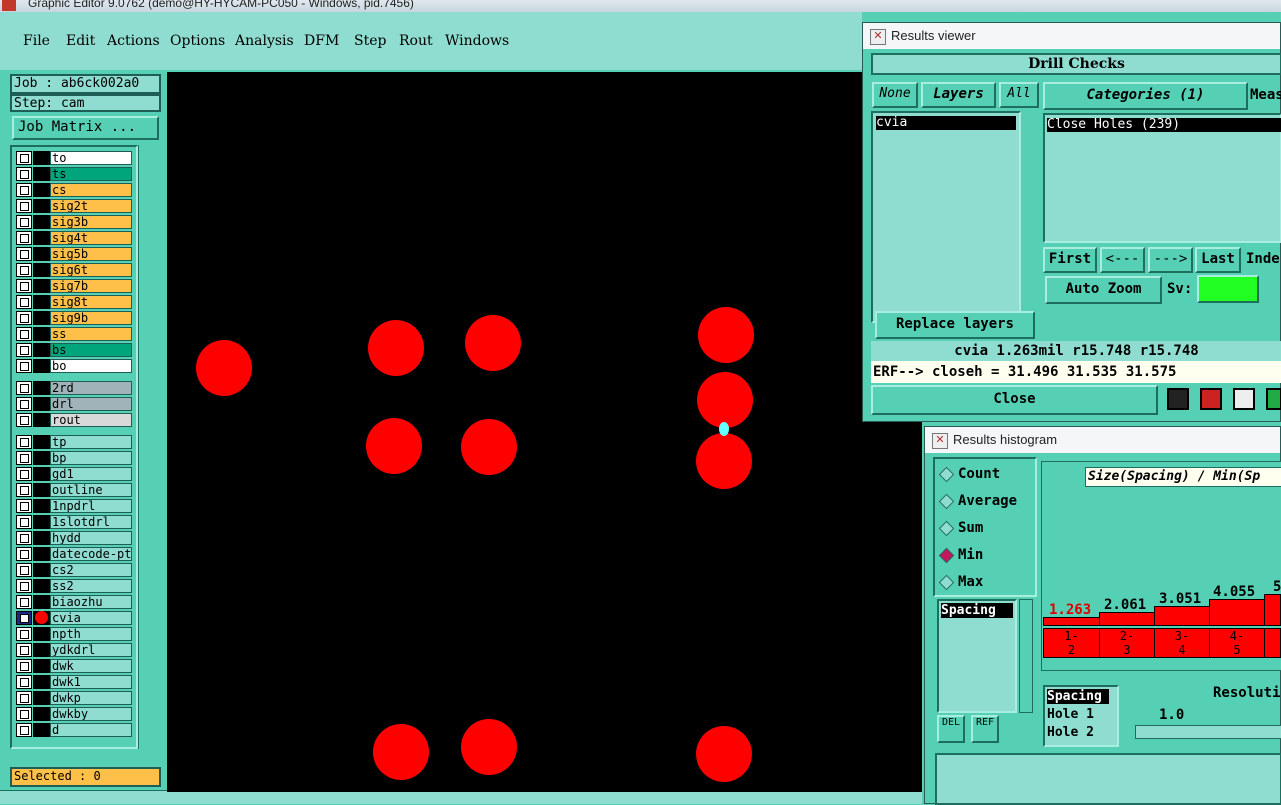  I want to click on count-option: Count, so click(979, 474).